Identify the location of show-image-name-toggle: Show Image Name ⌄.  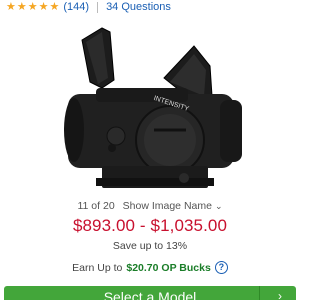
(173, 206).